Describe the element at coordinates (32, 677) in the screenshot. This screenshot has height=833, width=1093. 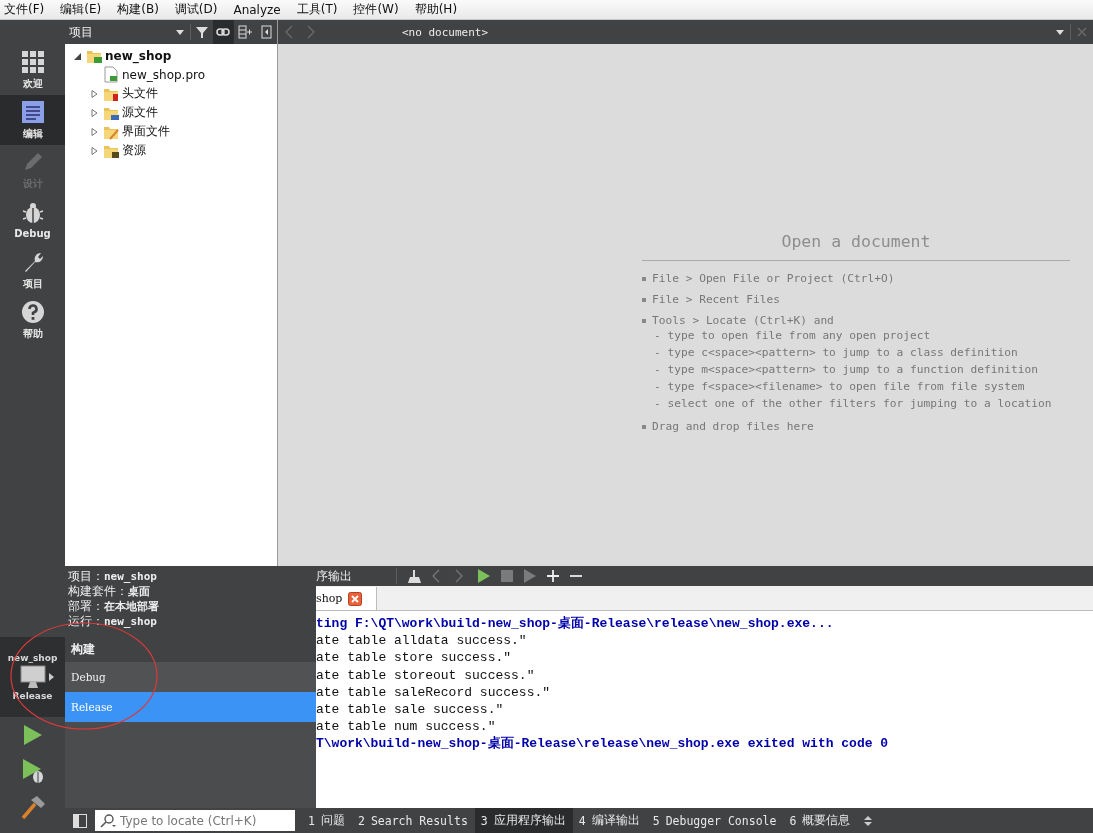
I see `monitor-icon` at that location.